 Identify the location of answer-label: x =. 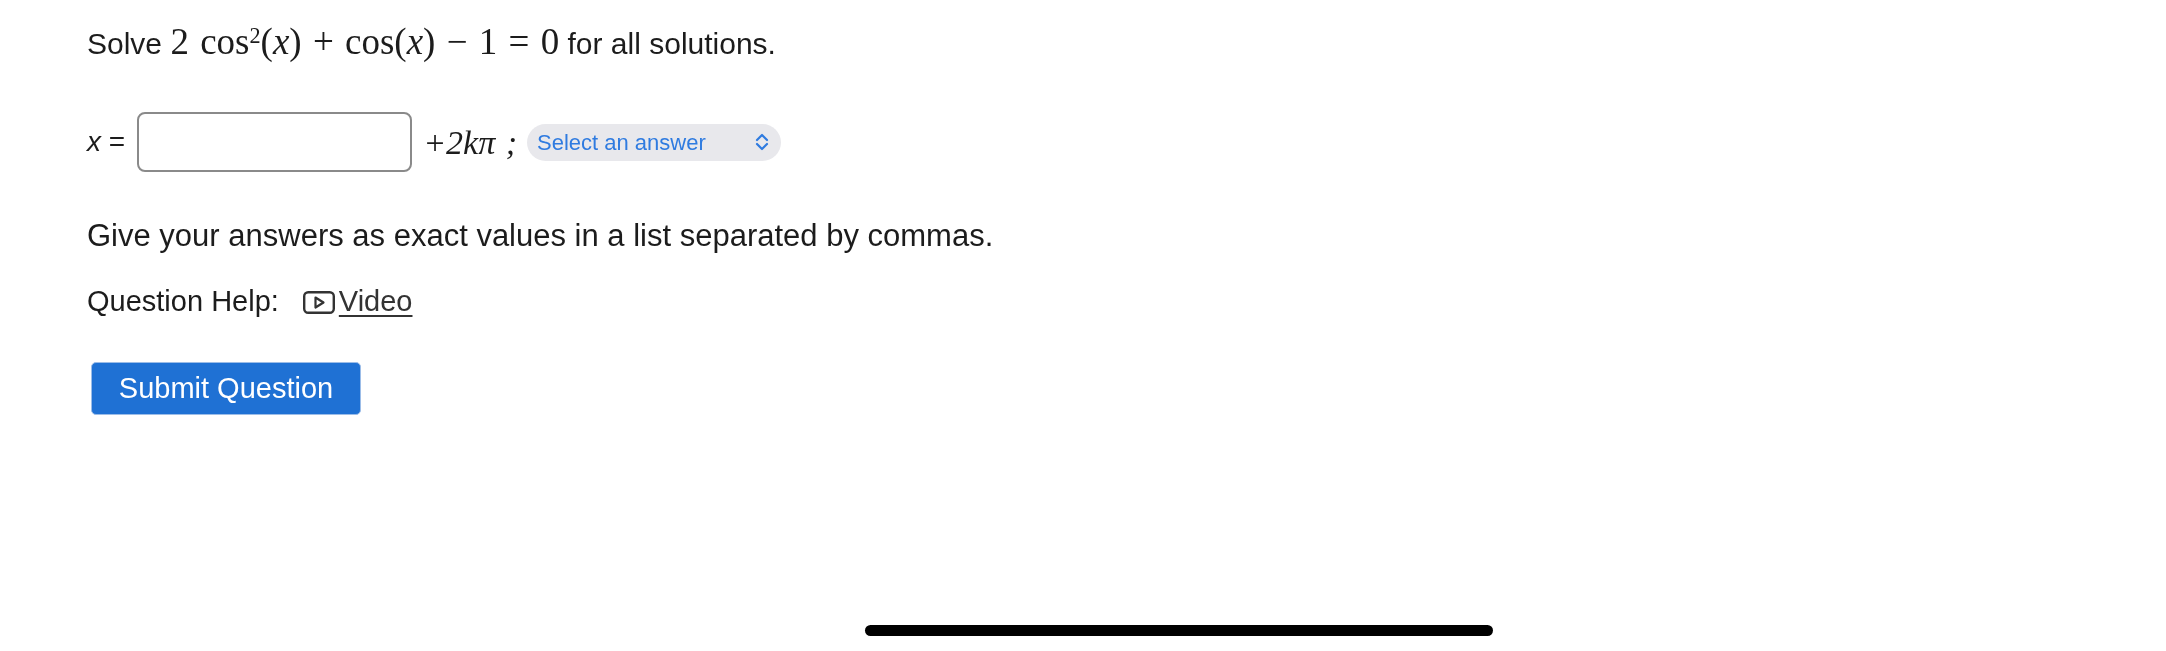
(106, 142).